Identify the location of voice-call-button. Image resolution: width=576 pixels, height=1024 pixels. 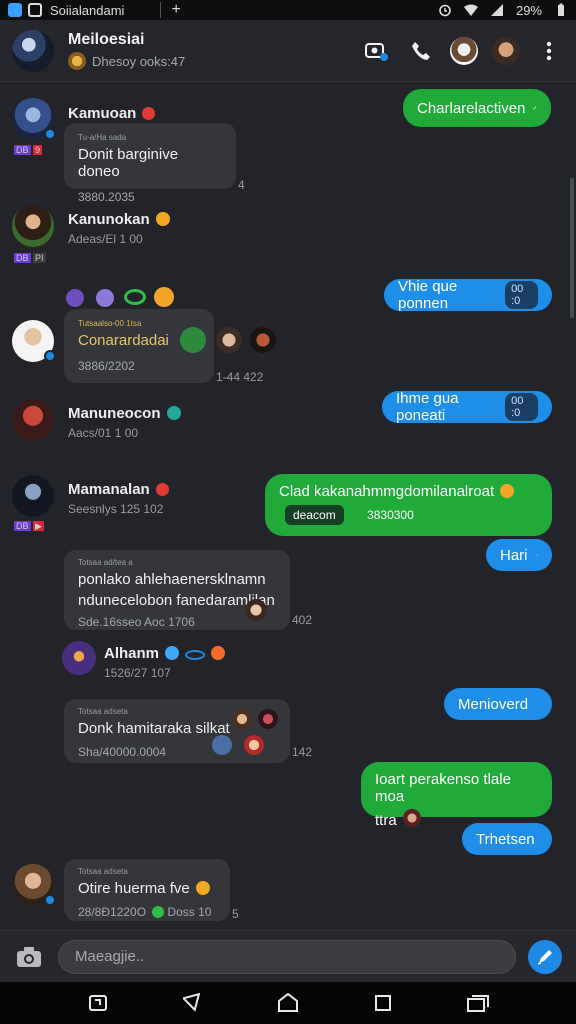
(421, 51).